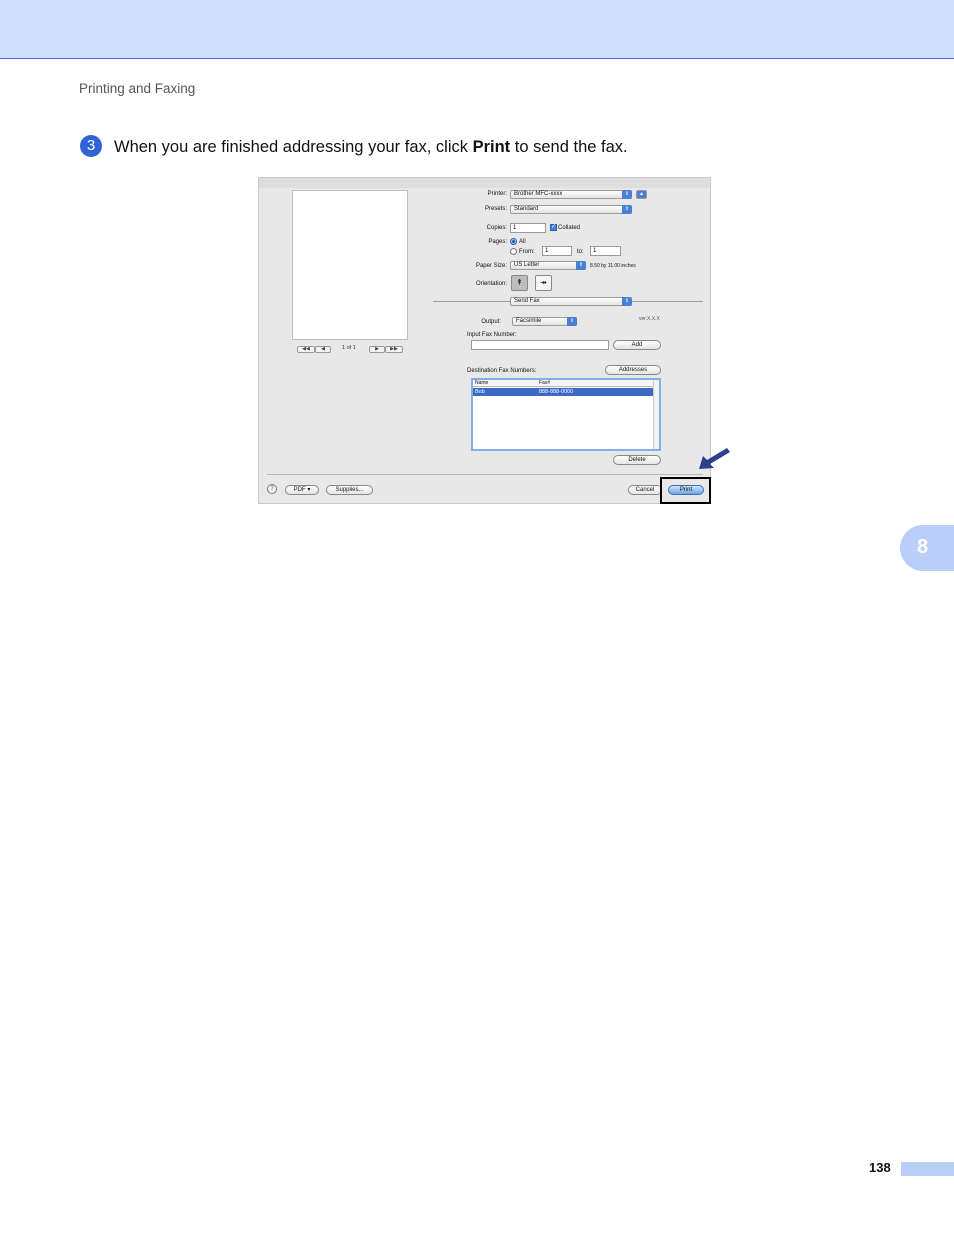 This screenshot has height=1235, width=954. What do you see at coordinates (605, 251) in the screenshot?
I see `pages-to-input: 1` at bounding box center [605, 251].